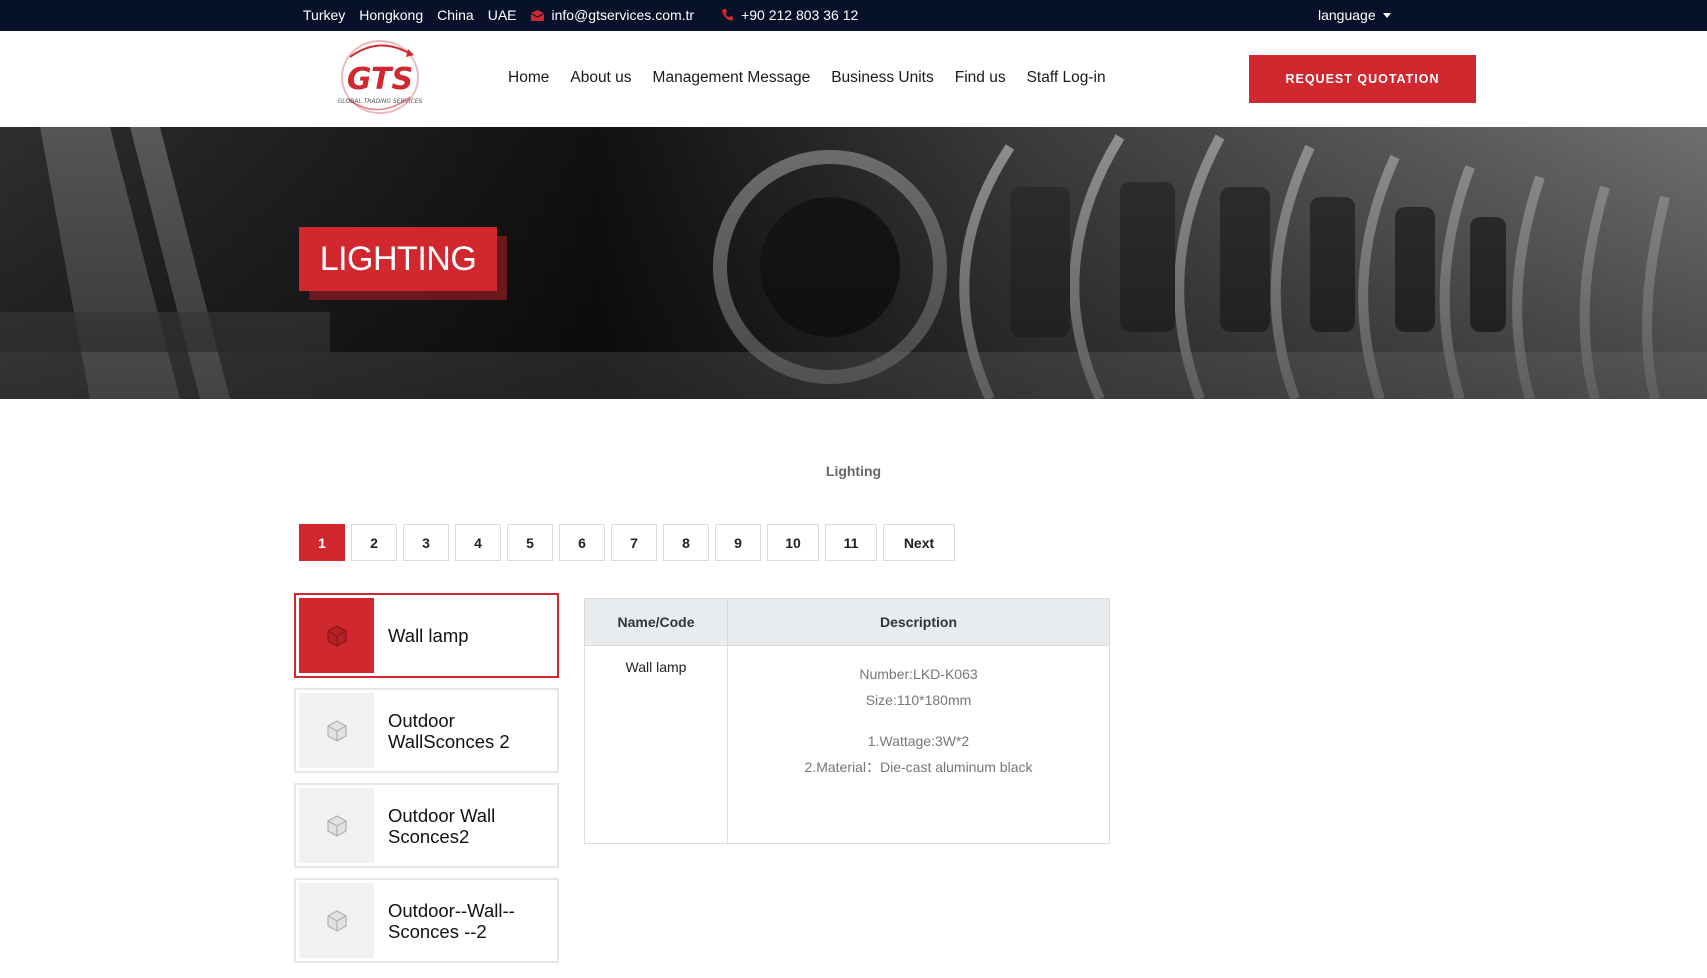 The image size is (1707, 978). I want to click on product-name-cell: Wall lamp, so click(656, 744).